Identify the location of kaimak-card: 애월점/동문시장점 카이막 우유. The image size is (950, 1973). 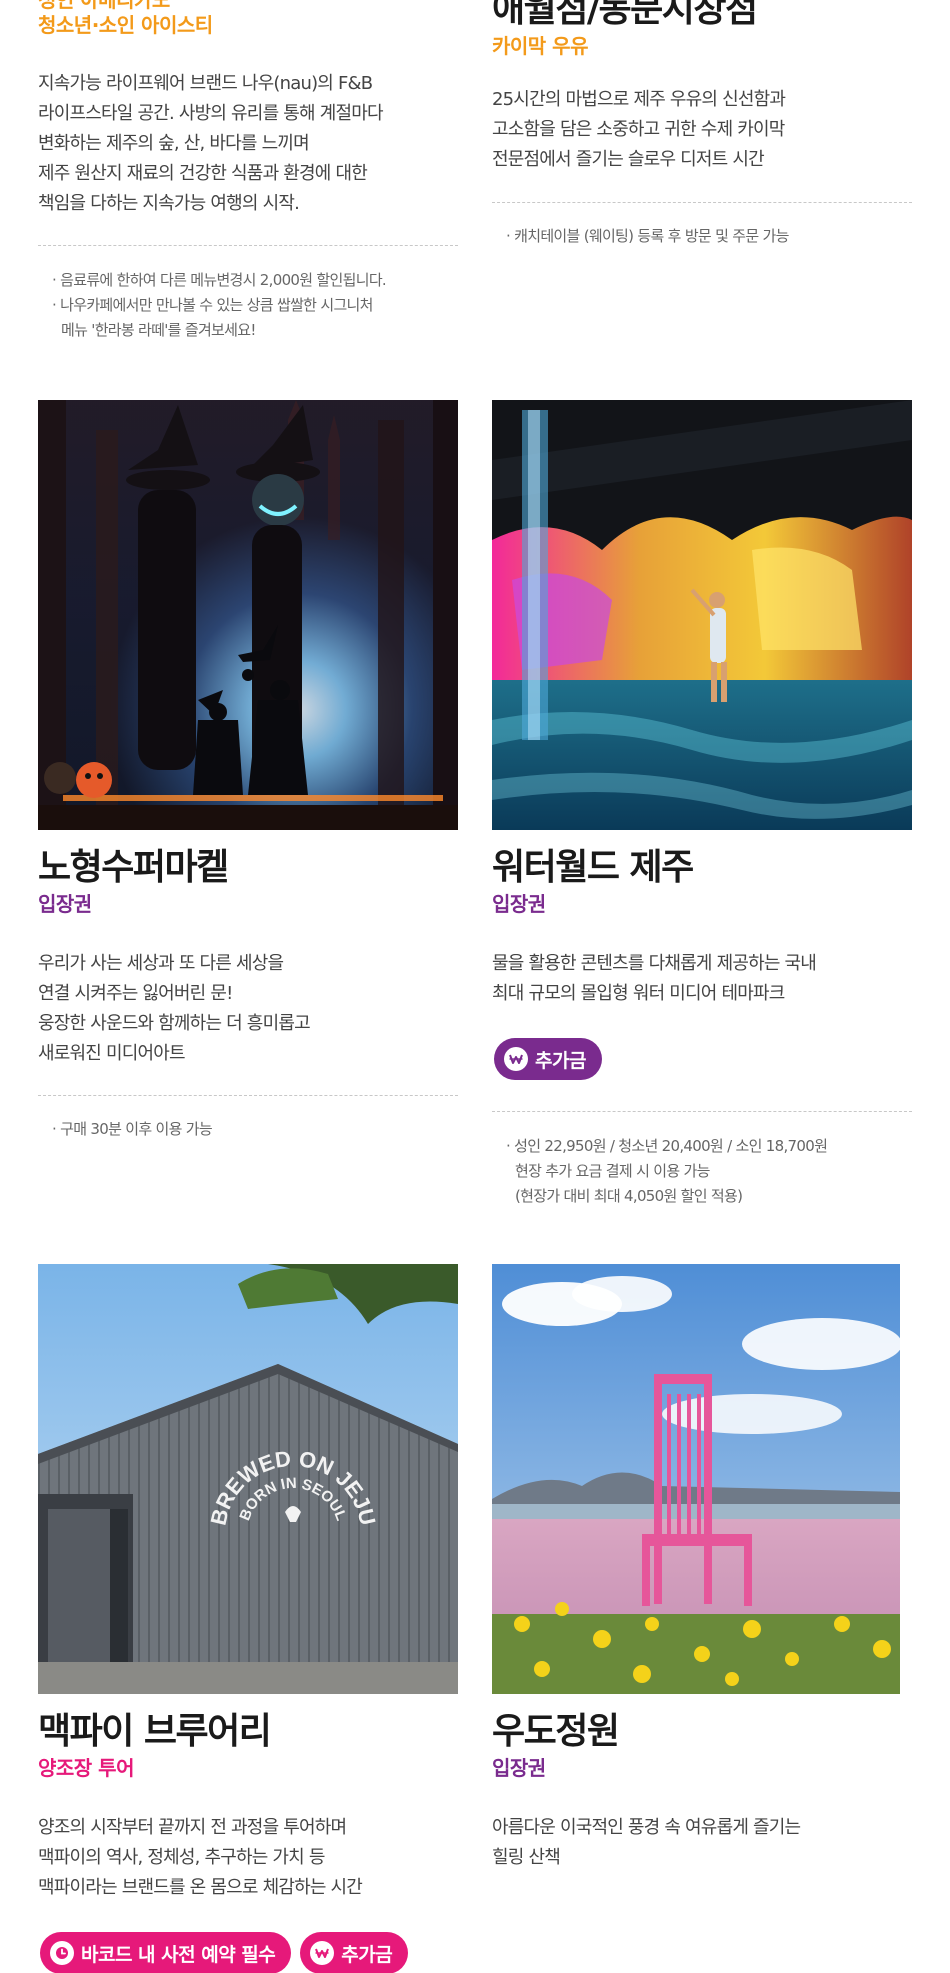
(702, 30).